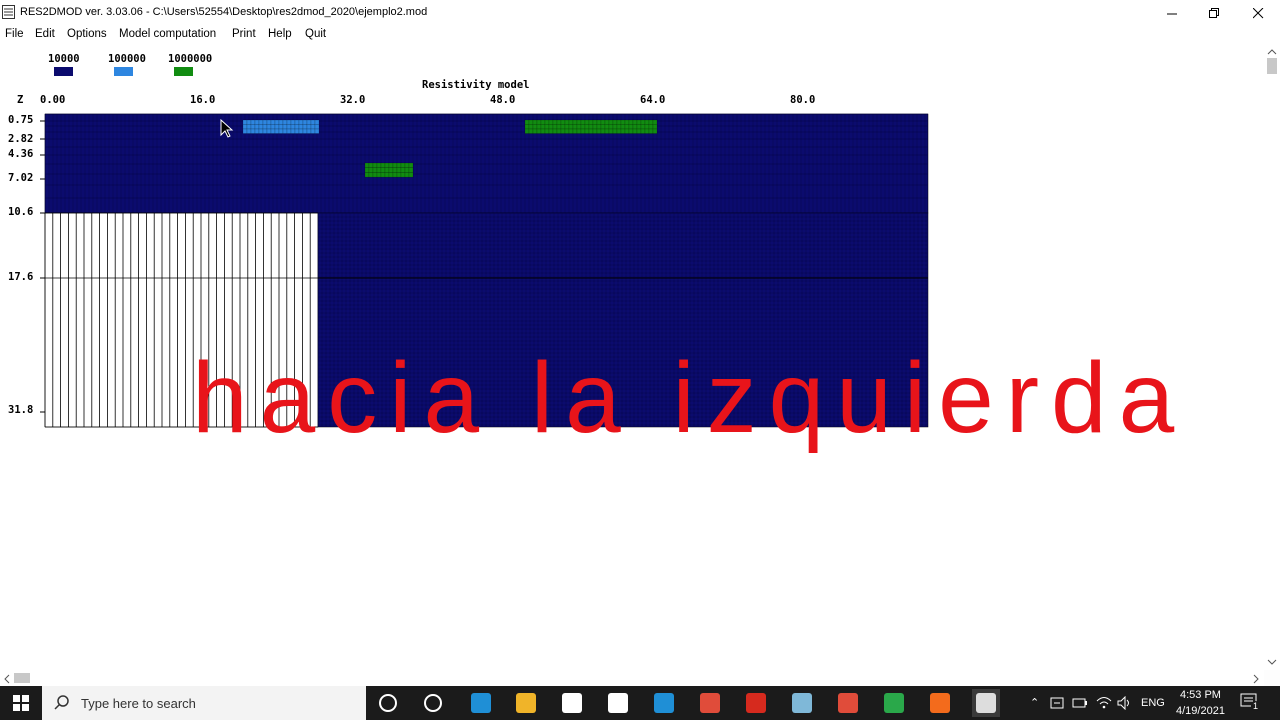  Describe the element at coordinates (1272, 66) in the screenshot. I see `vertical-scroll-thumb` at that location.